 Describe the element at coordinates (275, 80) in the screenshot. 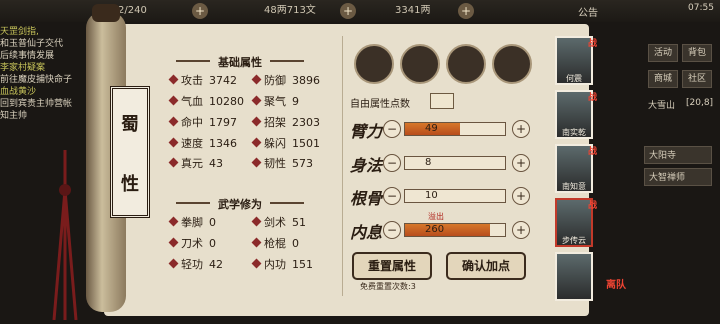

I see `stat-label: 防御` at that location.